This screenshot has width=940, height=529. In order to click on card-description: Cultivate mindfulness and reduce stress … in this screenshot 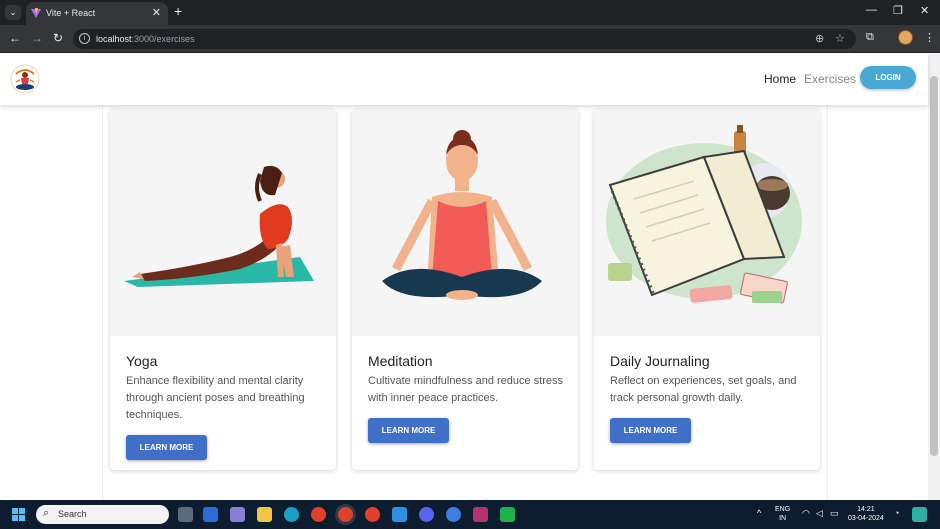, I will do `click(466, 389)`.